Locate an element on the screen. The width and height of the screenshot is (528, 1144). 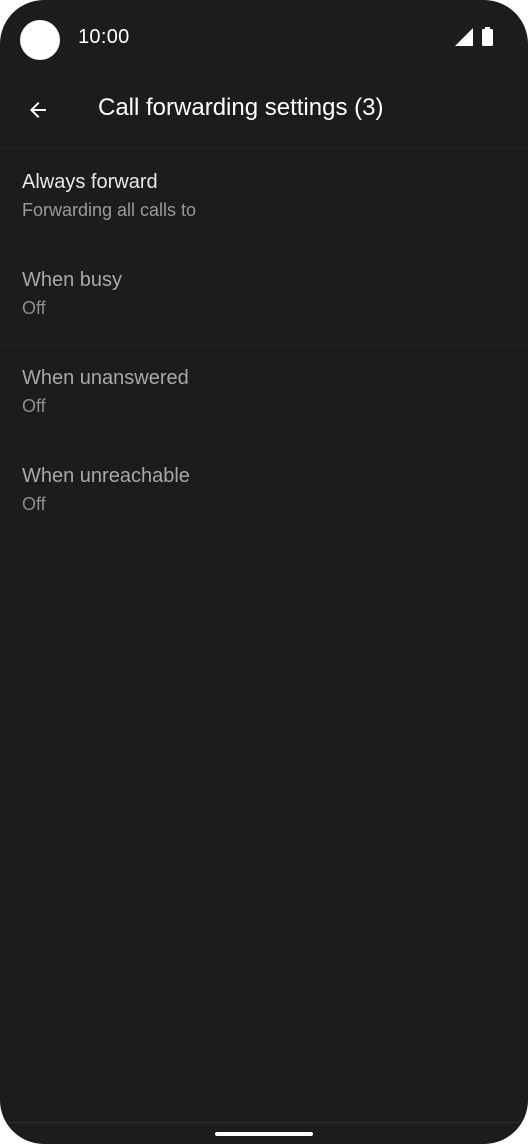
camera-cutout is located at coordinates (40, 40).